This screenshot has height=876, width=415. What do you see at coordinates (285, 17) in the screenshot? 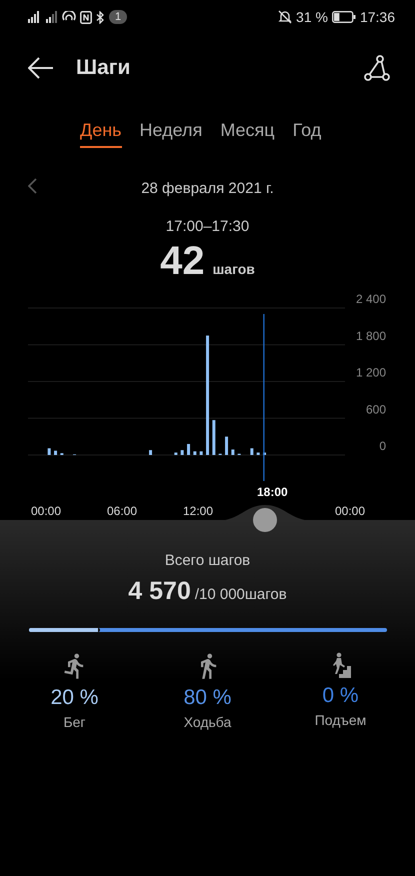
I see `bell-off-icon` at bounding box center [285, 17].